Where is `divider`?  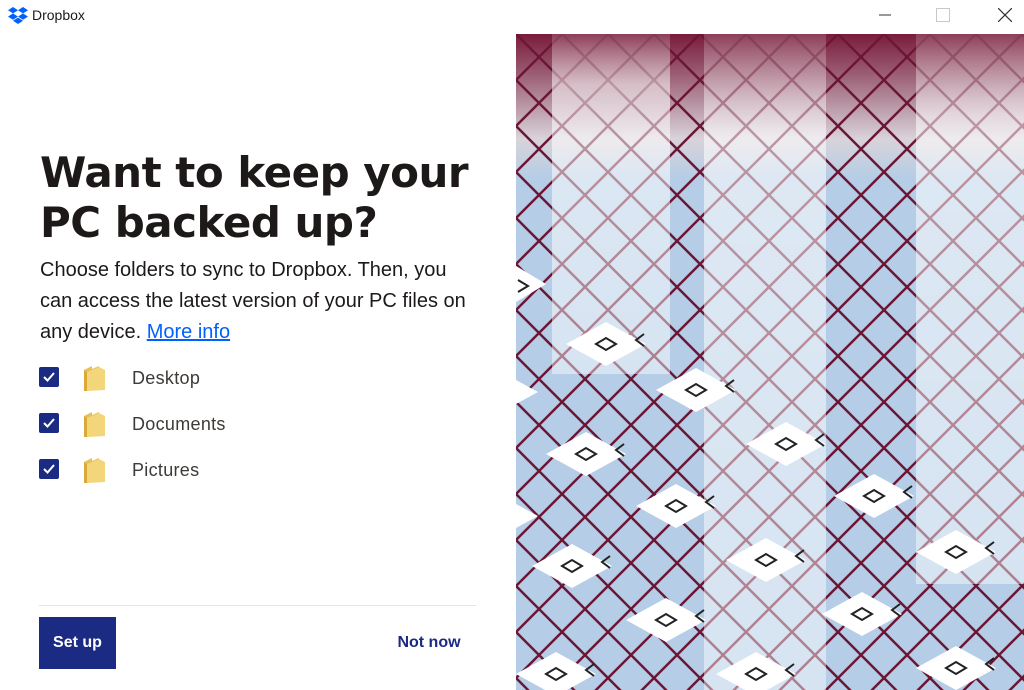 divider is located at coordinates (257, 605).